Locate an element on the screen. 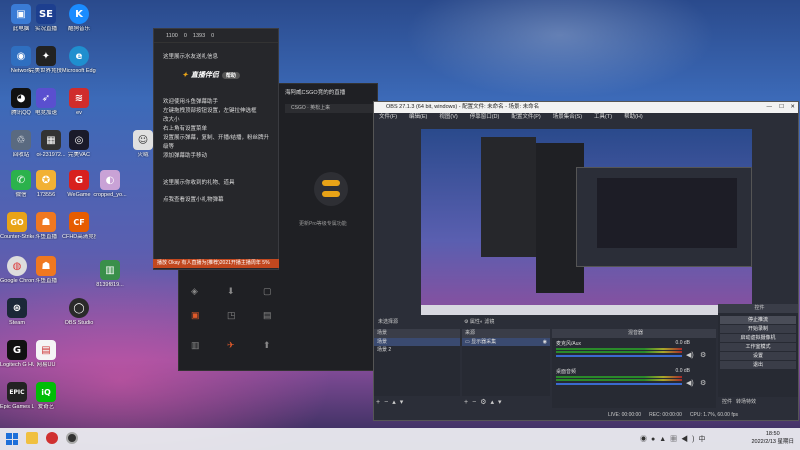  tool-icon: ▤ is located at coordinates (267, 315).